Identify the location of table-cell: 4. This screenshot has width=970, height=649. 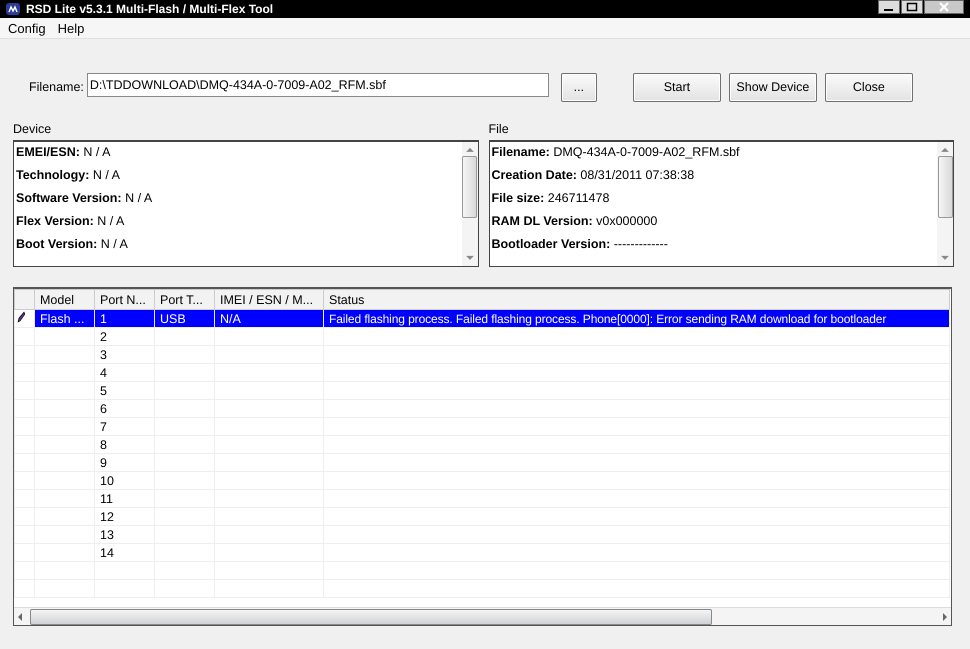
(124, 373).